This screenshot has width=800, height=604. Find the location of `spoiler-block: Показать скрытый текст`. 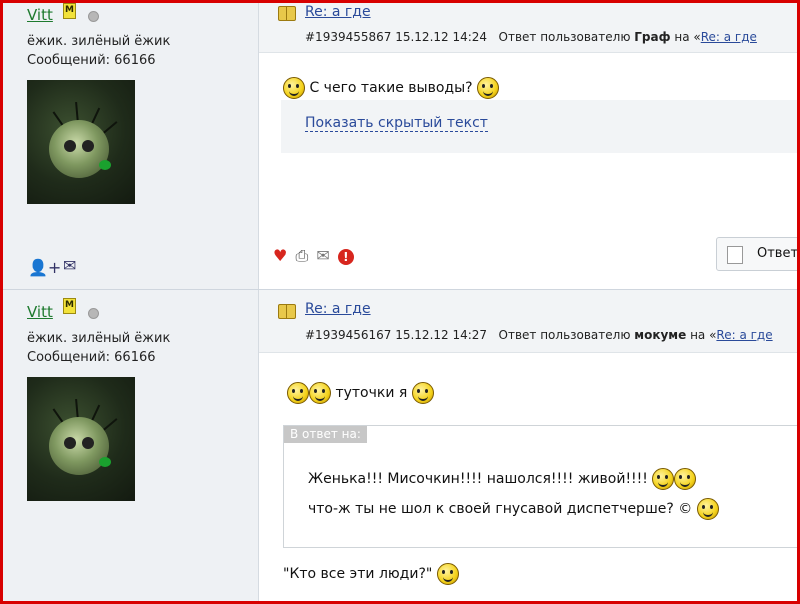

spoiler-block: Показать скрытый текст is located at coordinates (539, 126).